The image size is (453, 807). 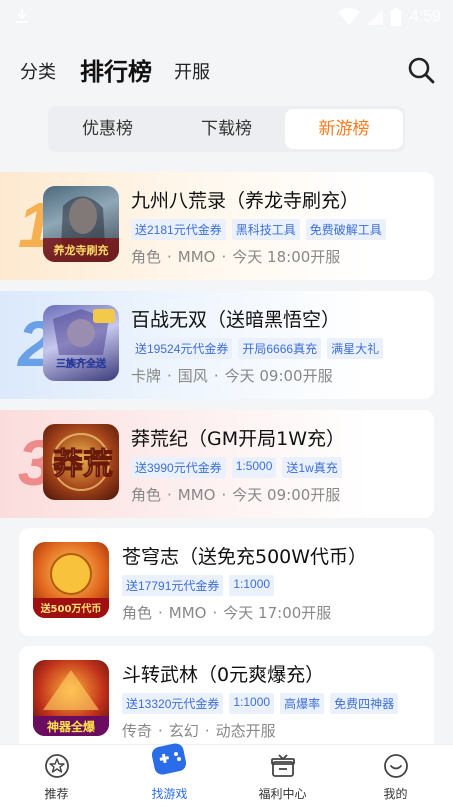 What do you see at coordinates (182, 348) in the screenshot?
I see `tag: 送19524元代金券` at bounding box center [182, 348].